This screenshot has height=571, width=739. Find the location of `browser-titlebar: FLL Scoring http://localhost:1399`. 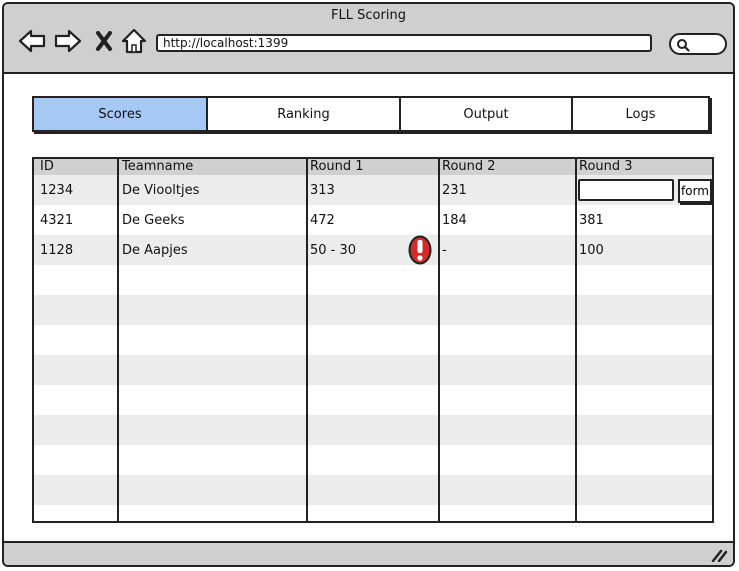

browser-titlebar: FLL Scoring http://localhost:1399 is located at coordinates (368, 39).